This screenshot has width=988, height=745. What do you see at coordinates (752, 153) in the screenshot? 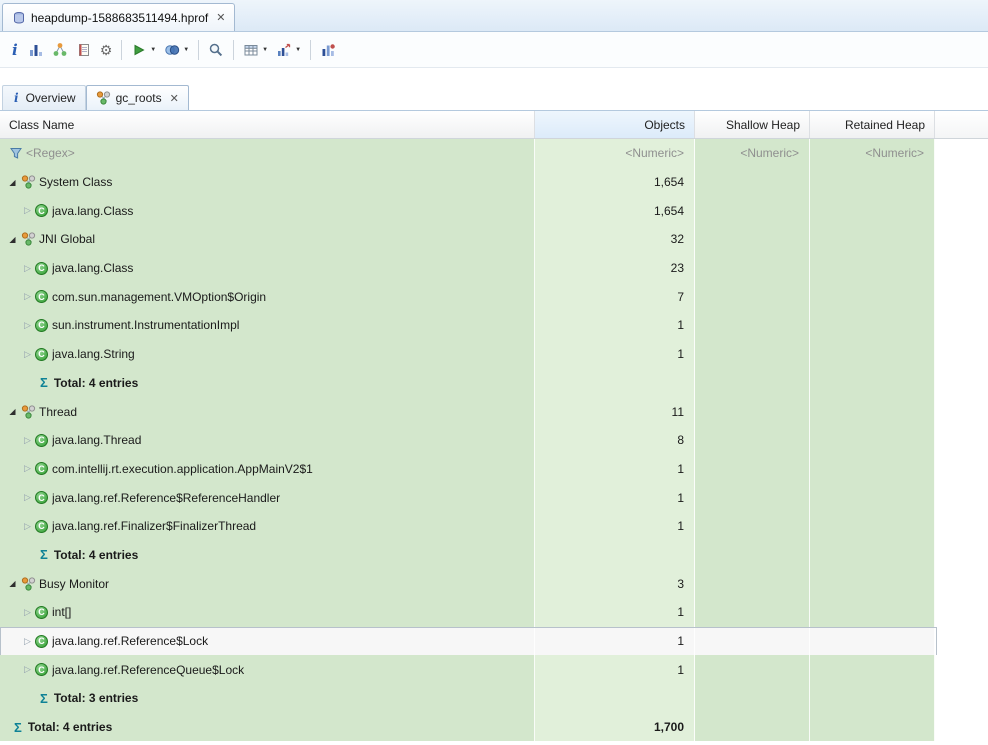
I see `shallow-cell: <Numeric>` at bounding box center [752, 153].